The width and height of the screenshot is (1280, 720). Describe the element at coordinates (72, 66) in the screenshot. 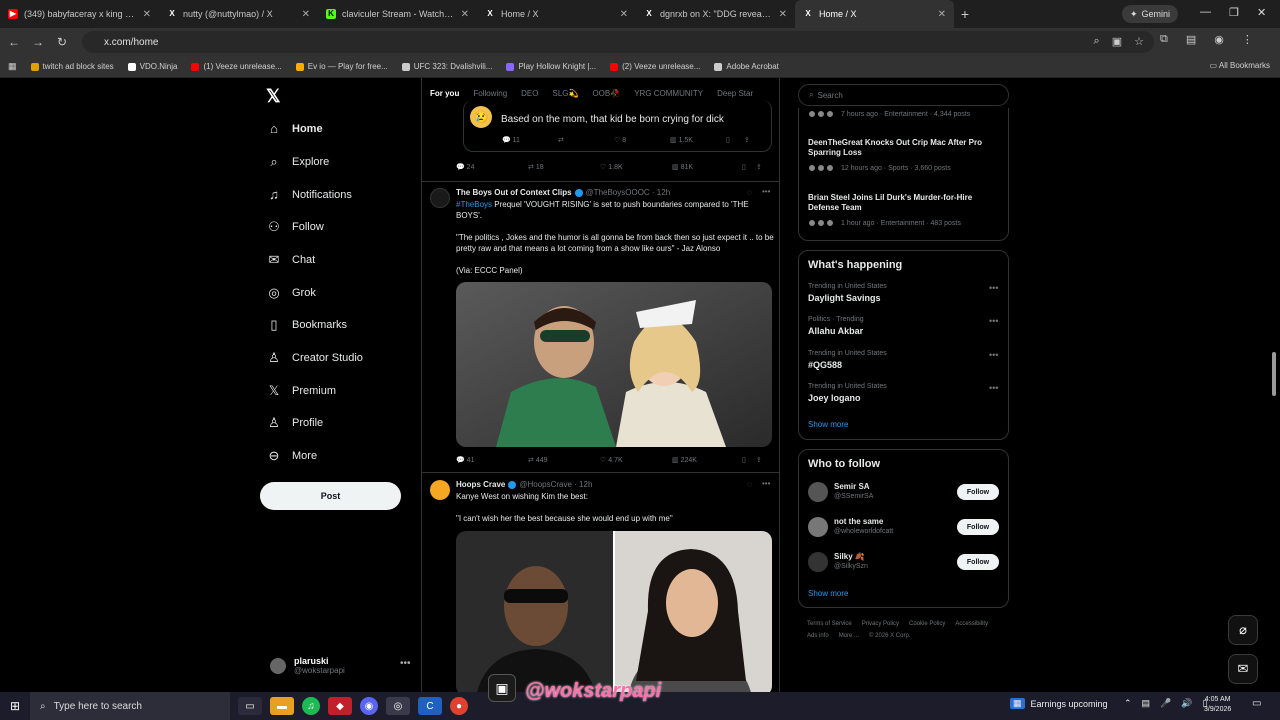

I see `bookmark-item: twitch ad block sites` at that location.